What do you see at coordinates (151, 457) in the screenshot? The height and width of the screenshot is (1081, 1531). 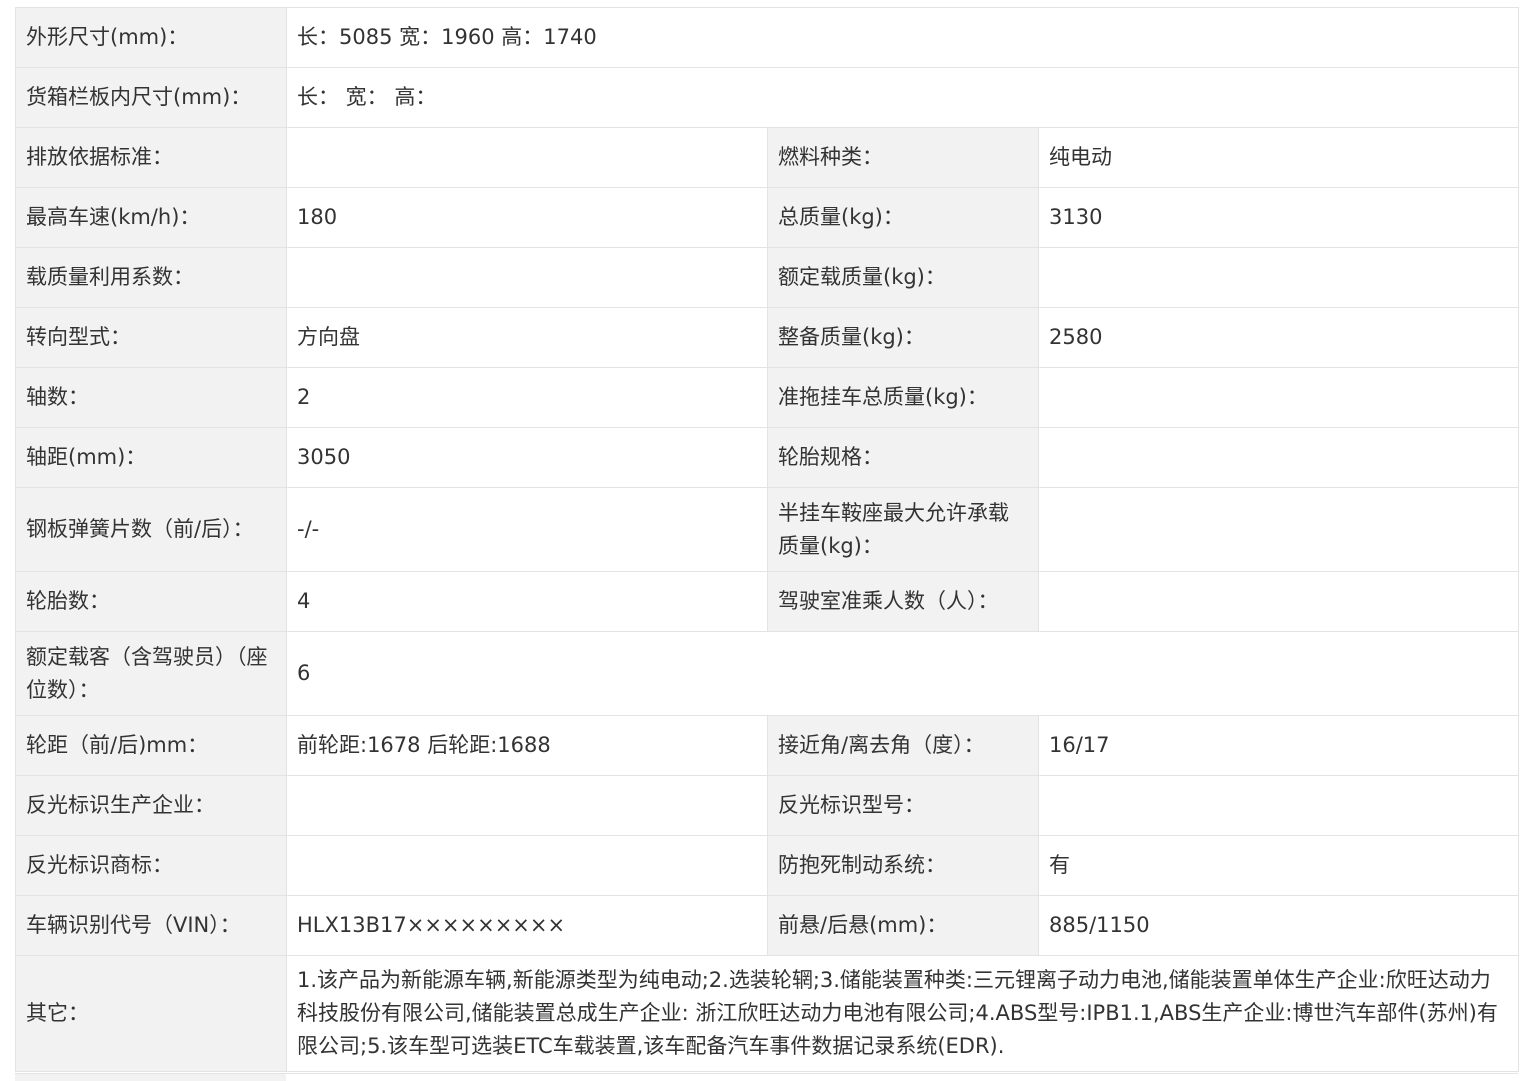 I see `spec-label: 轴距(mm)：` at bounding box center [151, 457].